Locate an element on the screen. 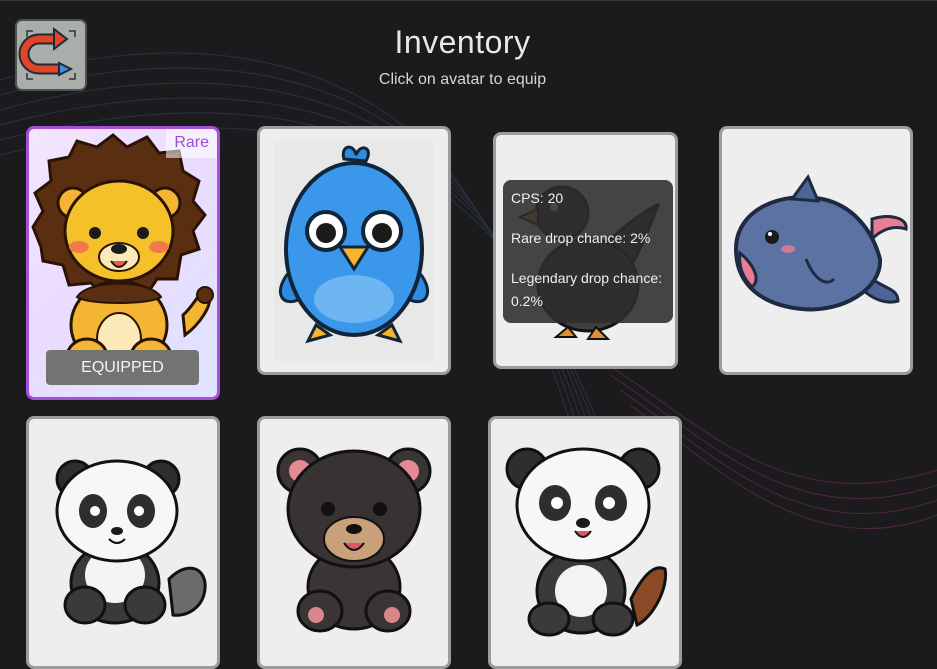 The image size is (937, 669). panda-red-tail-avatar-image is located at coordinates (586, 542).